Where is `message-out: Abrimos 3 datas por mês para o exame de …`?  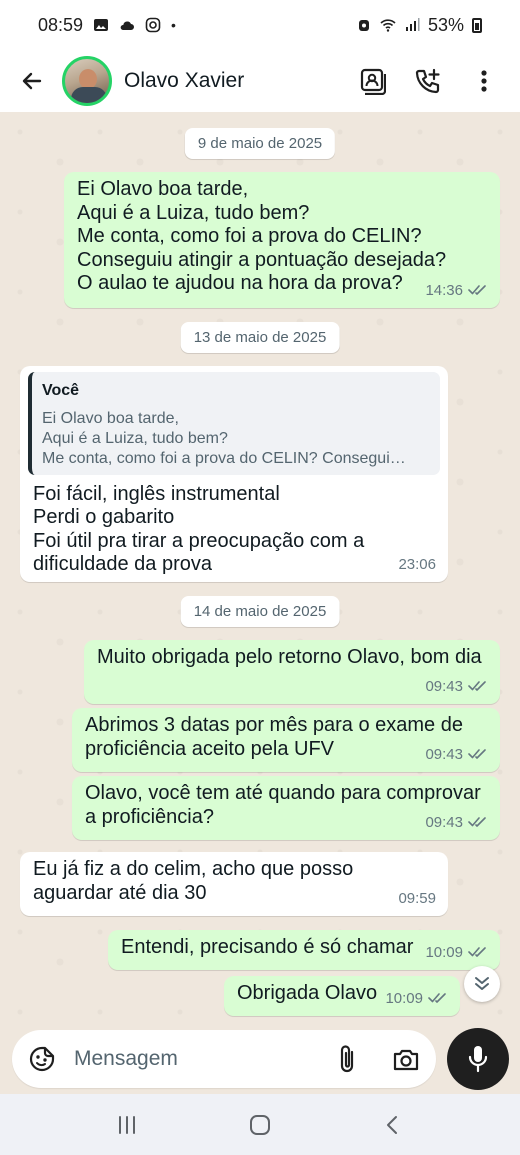
message-out: Abrimos 3 datas por mês para o exame de … is located at coordinates (286, 740).